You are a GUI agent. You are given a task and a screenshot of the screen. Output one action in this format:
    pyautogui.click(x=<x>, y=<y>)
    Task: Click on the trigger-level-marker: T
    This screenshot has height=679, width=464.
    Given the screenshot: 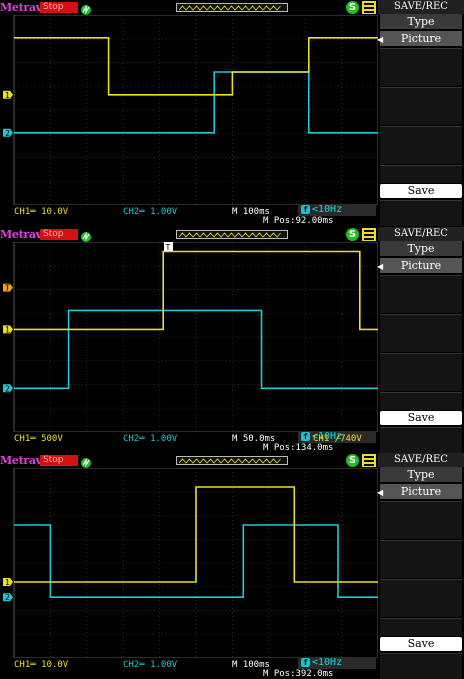 What is the action you would take?
    pyautogui.click(x=8, y=288)
    